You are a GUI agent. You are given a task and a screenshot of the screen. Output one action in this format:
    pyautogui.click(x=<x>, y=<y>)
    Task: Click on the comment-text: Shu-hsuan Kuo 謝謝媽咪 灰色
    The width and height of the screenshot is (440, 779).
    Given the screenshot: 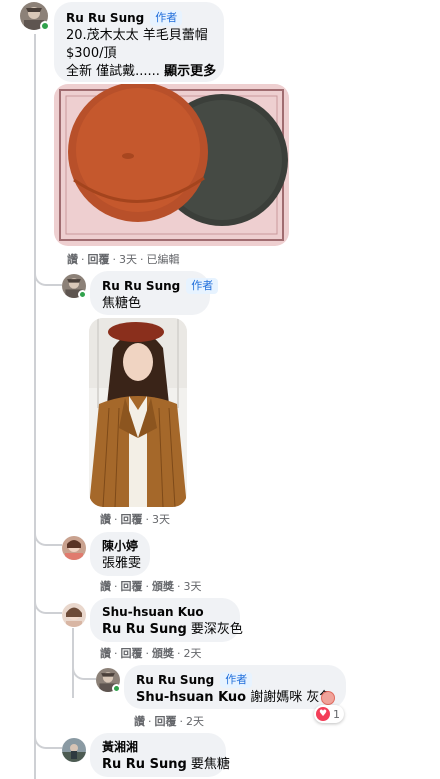 What is the action you would take?
    pyautogui.click(x=235, y=698)
    